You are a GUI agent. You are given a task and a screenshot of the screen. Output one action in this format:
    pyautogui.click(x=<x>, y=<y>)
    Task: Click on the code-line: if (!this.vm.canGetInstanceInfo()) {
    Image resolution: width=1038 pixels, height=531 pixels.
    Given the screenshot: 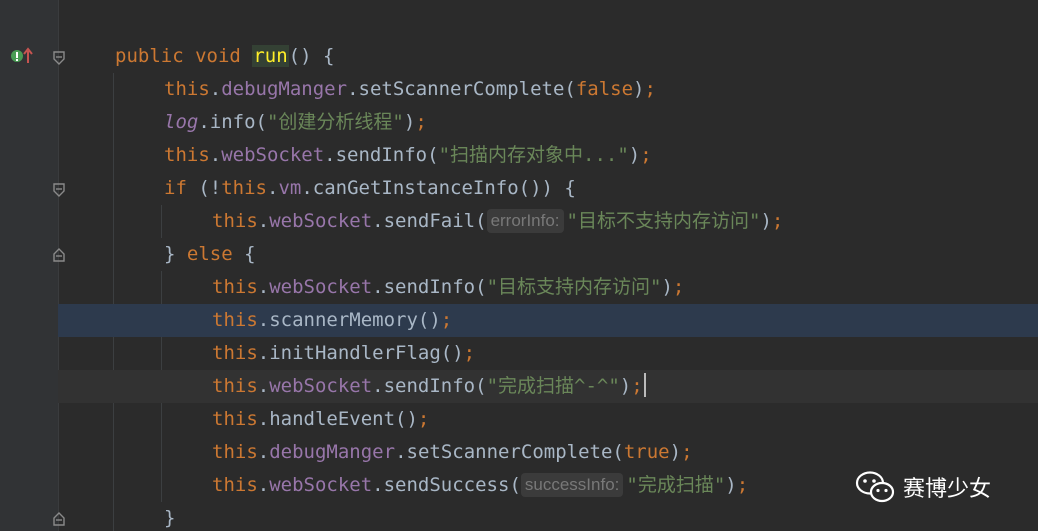 What is the action you would take?
    pyautogui.click(x=519, y=188)
    